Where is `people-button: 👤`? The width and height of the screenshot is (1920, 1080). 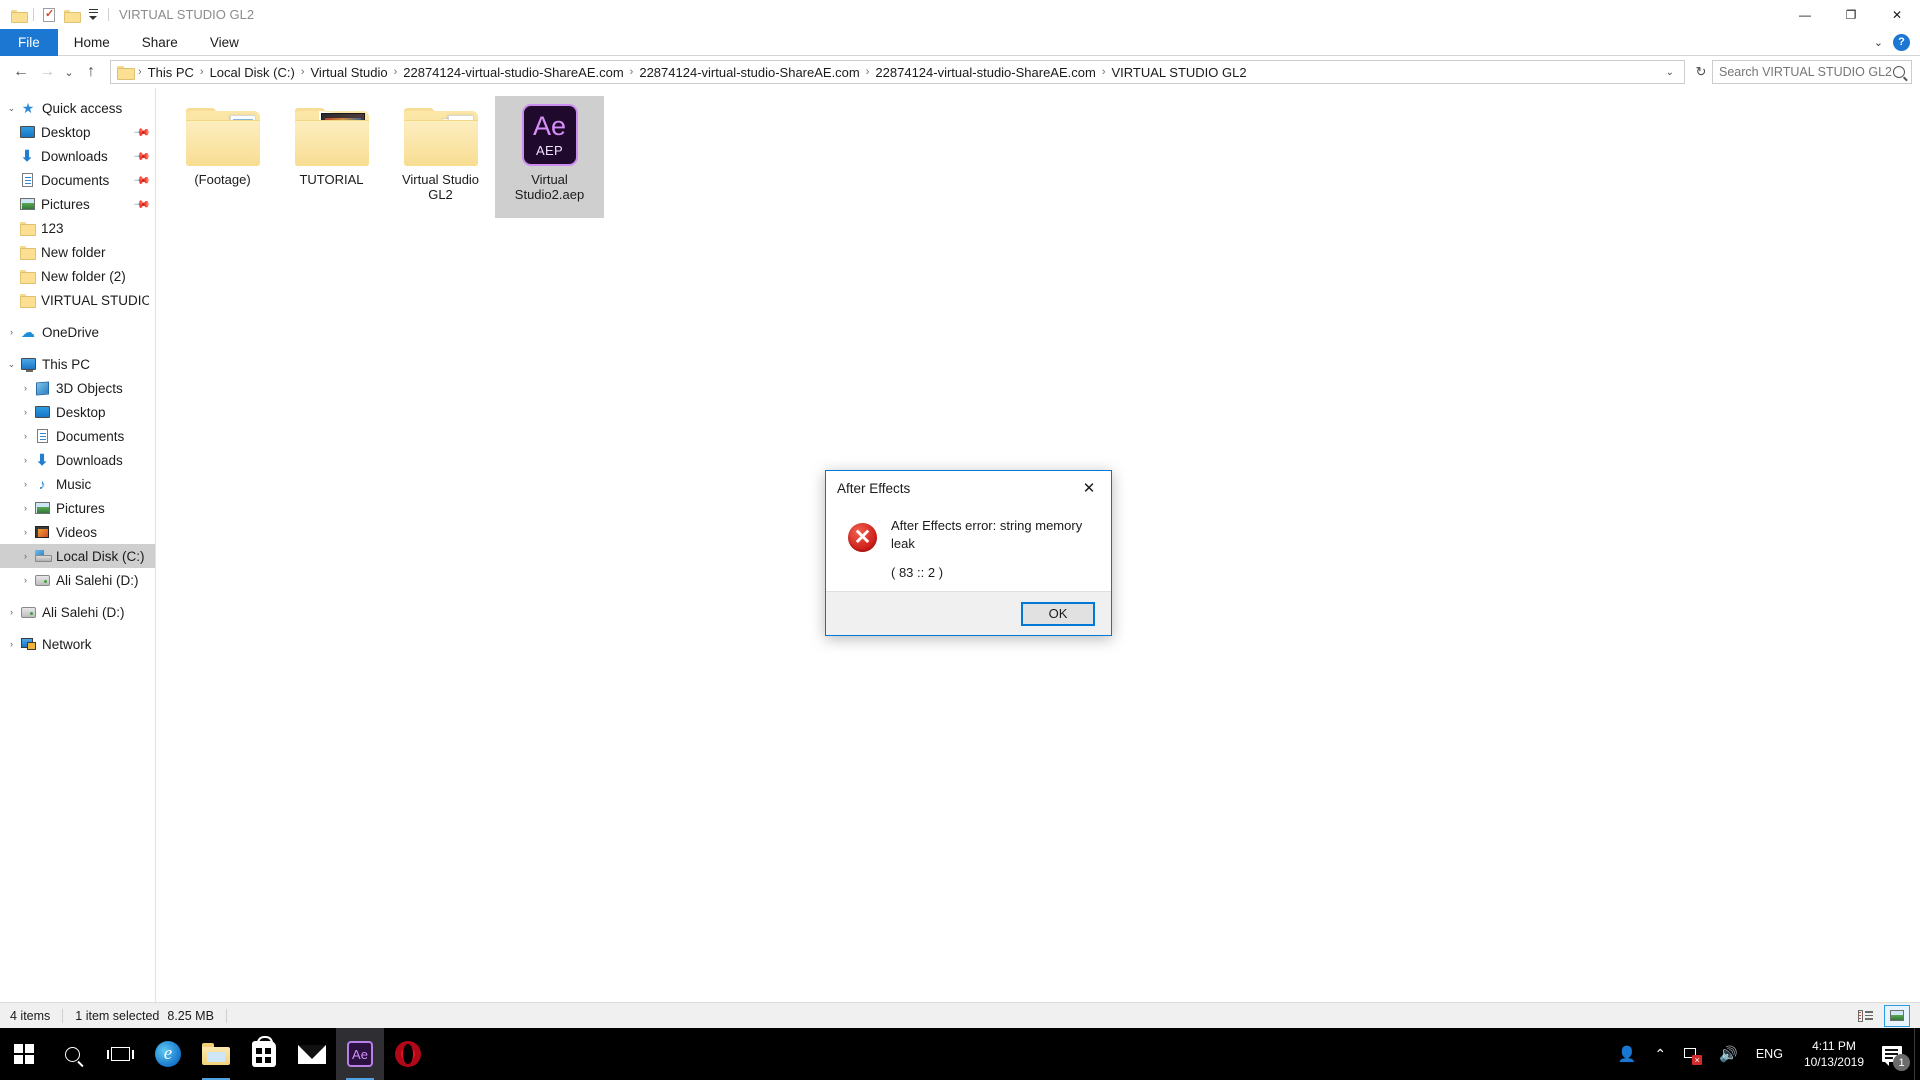 people-button: 👤 is located at coordinates (1627, 1054).